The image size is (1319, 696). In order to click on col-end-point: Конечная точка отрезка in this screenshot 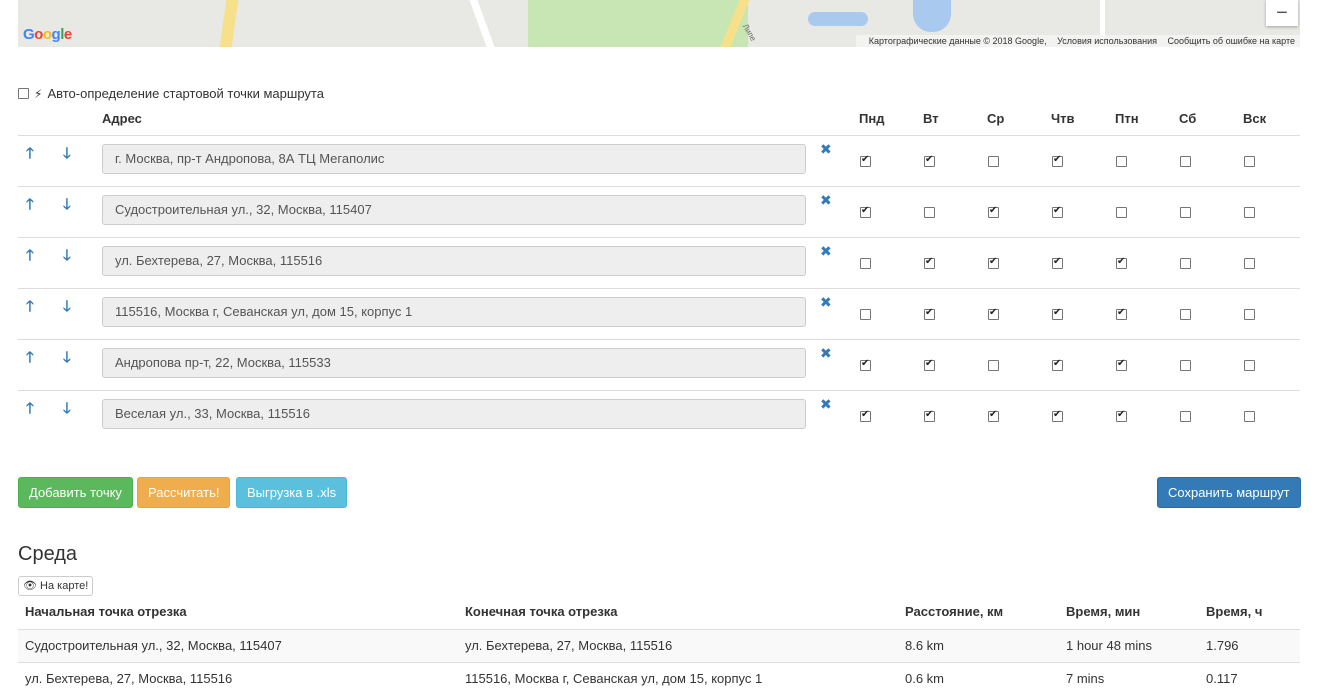, I will do `click(541, 611)`.